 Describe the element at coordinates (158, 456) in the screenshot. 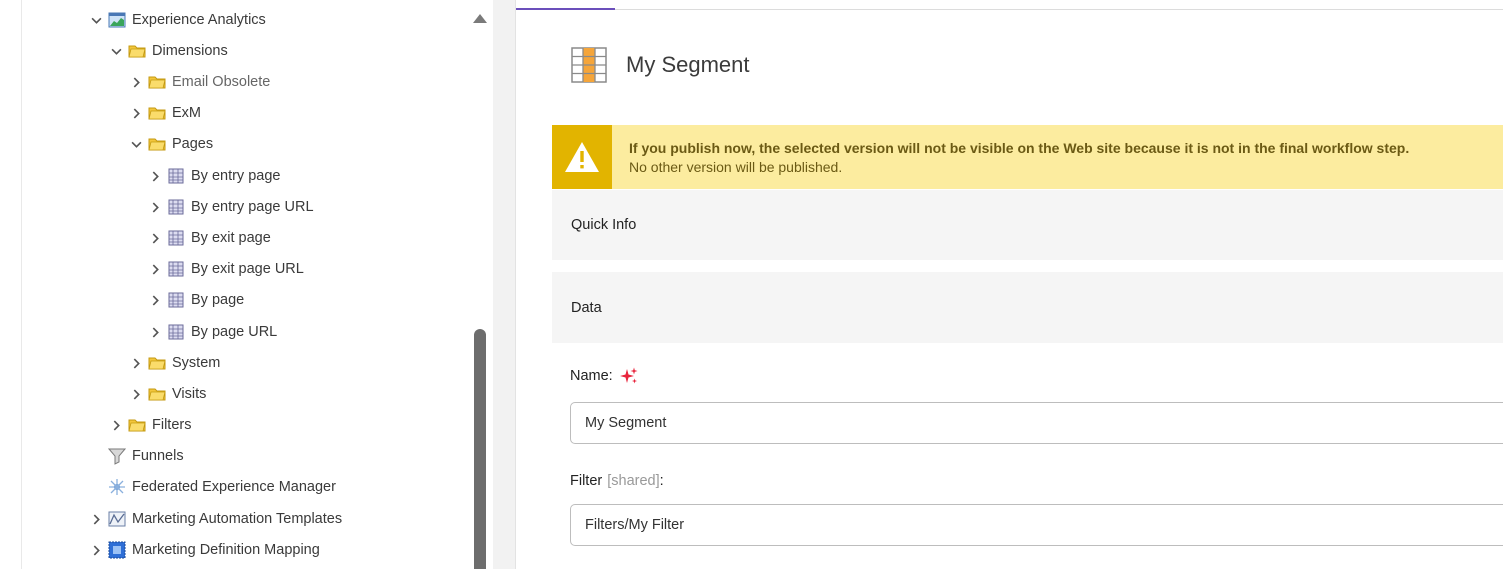

I see `tree-item-label: Funnels` at that location.